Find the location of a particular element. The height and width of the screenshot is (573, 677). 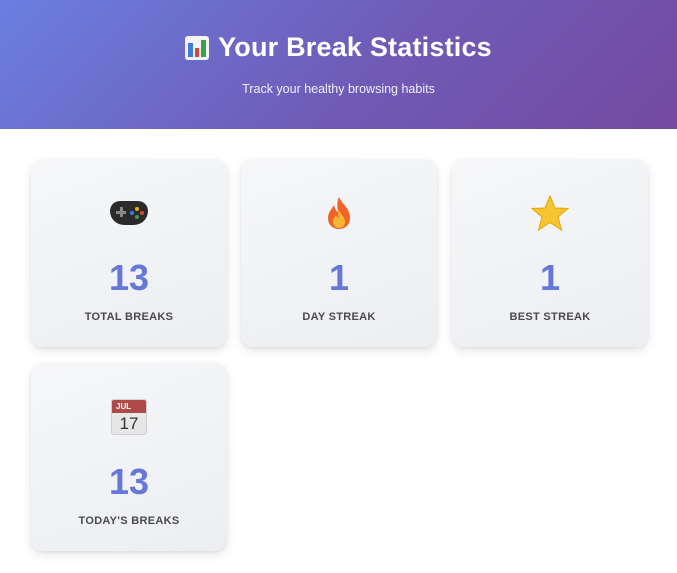

calendar-month: JUL is located at coordinates (129, 406).